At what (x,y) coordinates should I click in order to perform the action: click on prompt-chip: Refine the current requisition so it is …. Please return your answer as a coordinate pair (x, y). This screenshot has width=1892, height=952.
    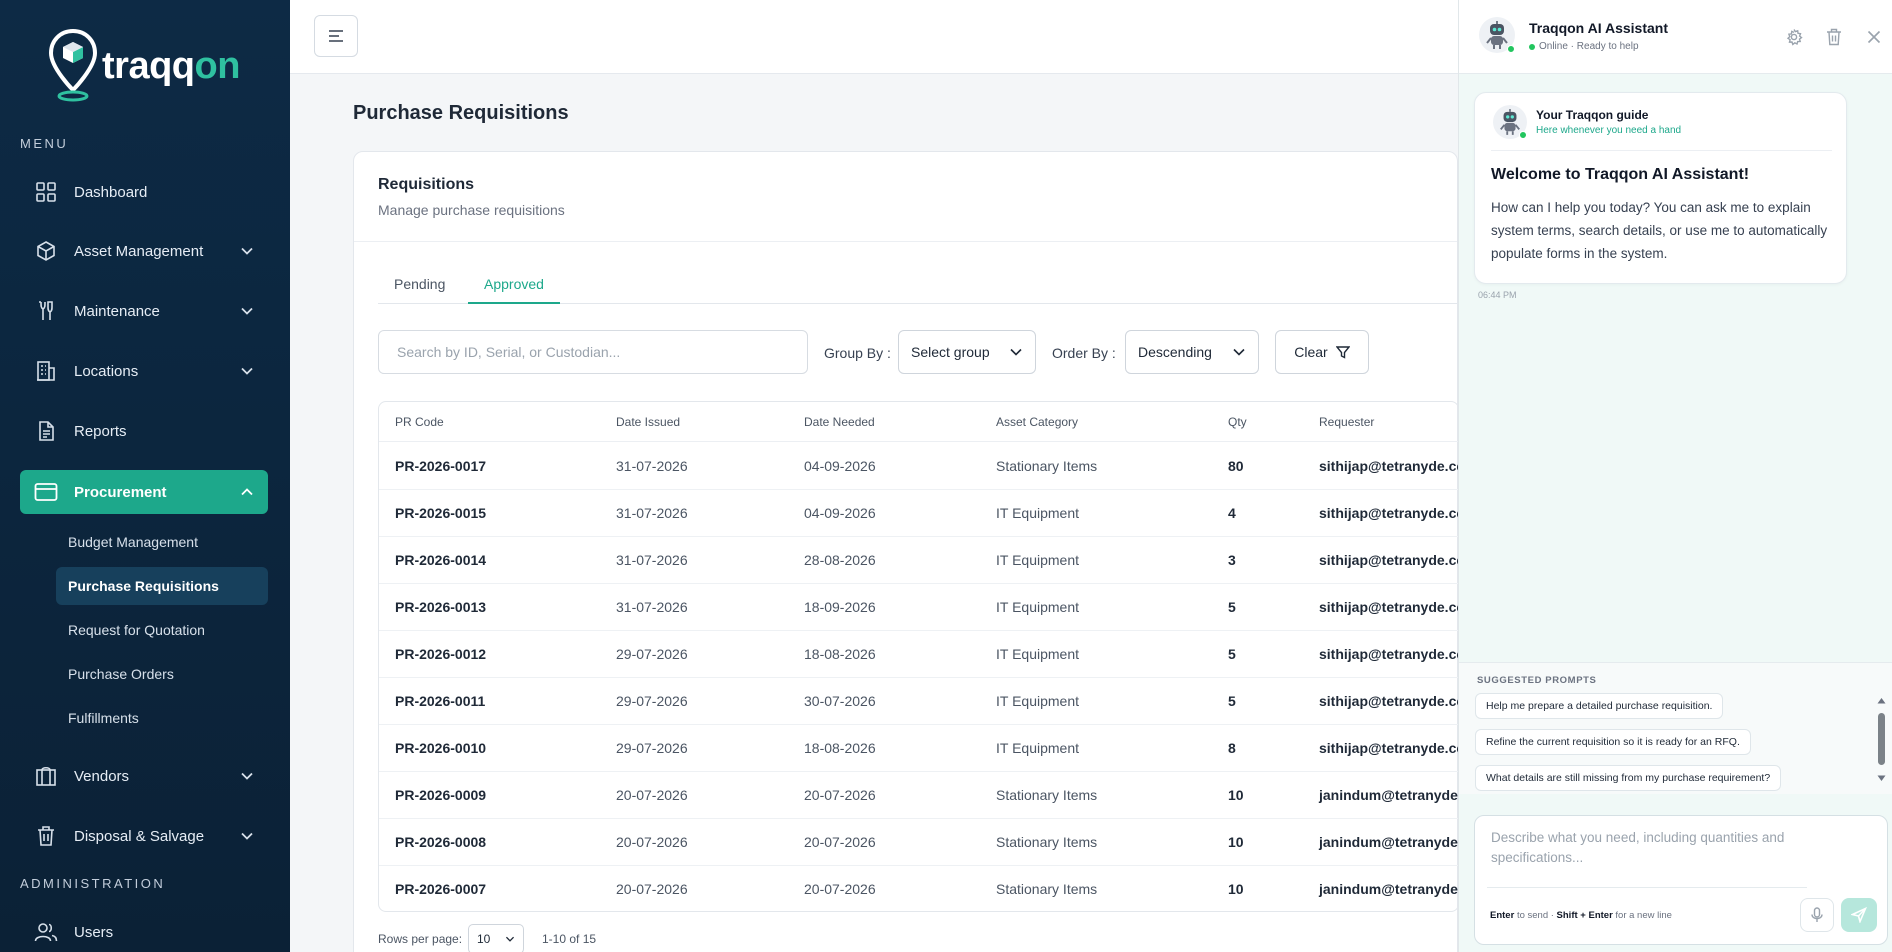
    Looking at the image, I should click on (1613, 742).